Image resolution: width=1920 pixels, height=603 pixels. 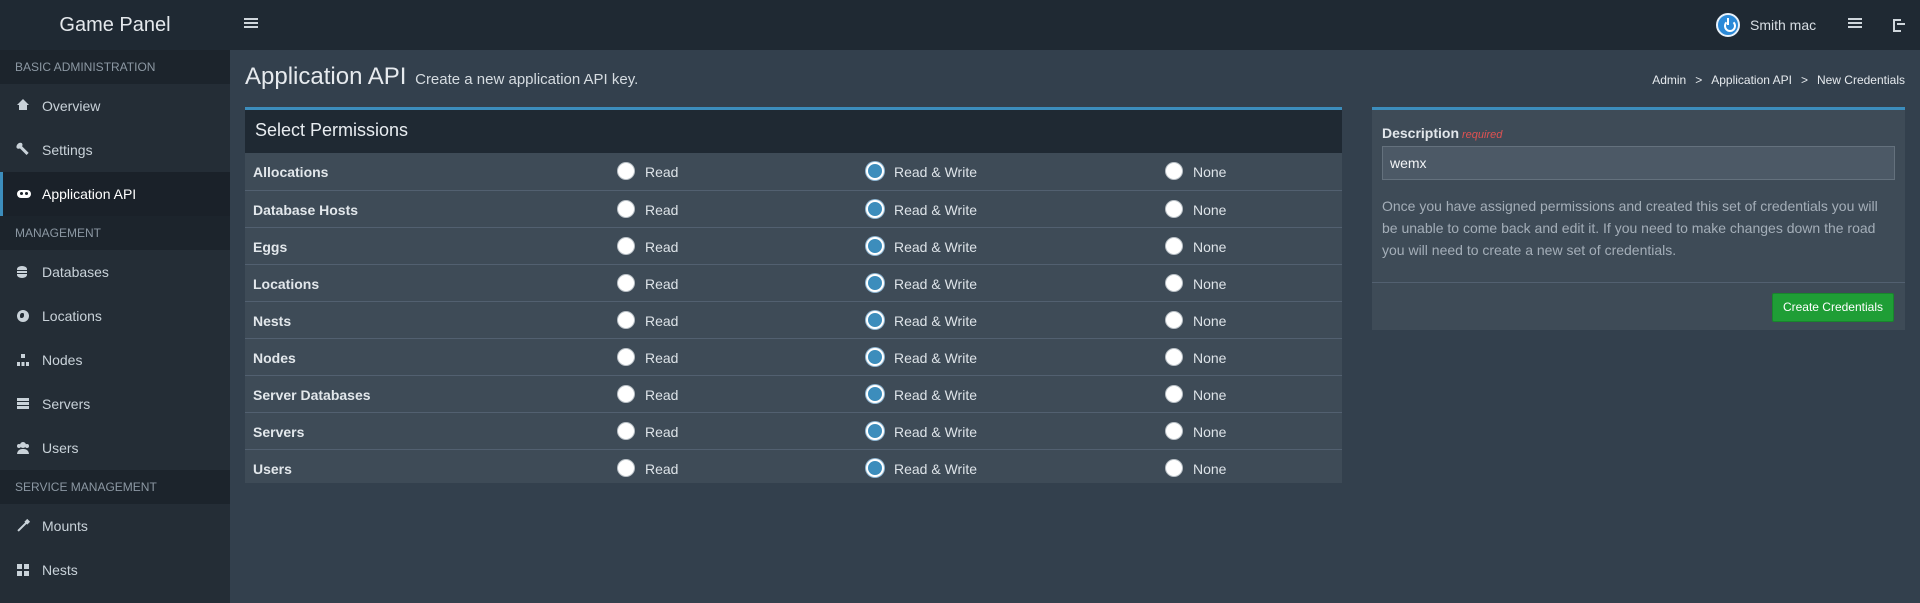 What do you see at coordinates (72, 316) in the screenshot?
I see `sidebar-item-label: Locations` at bounding box center [72, 316].